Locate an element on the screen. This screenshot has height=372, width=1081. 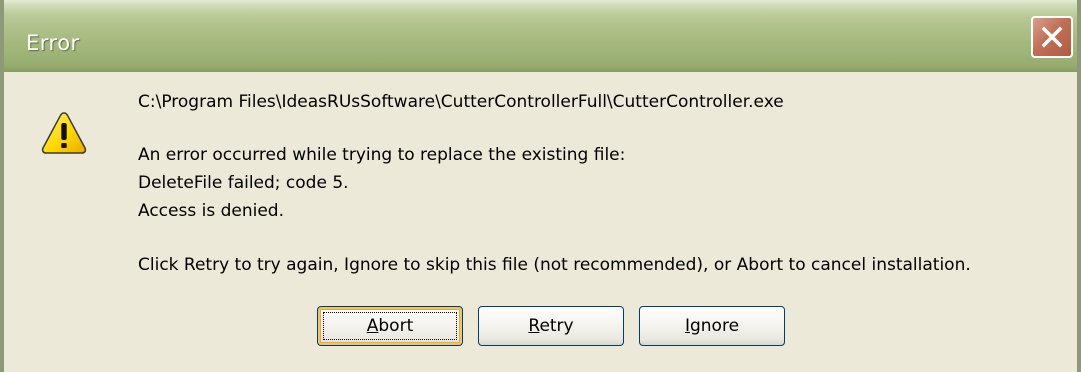
window-title: Error is located at coordinates (53, 43).